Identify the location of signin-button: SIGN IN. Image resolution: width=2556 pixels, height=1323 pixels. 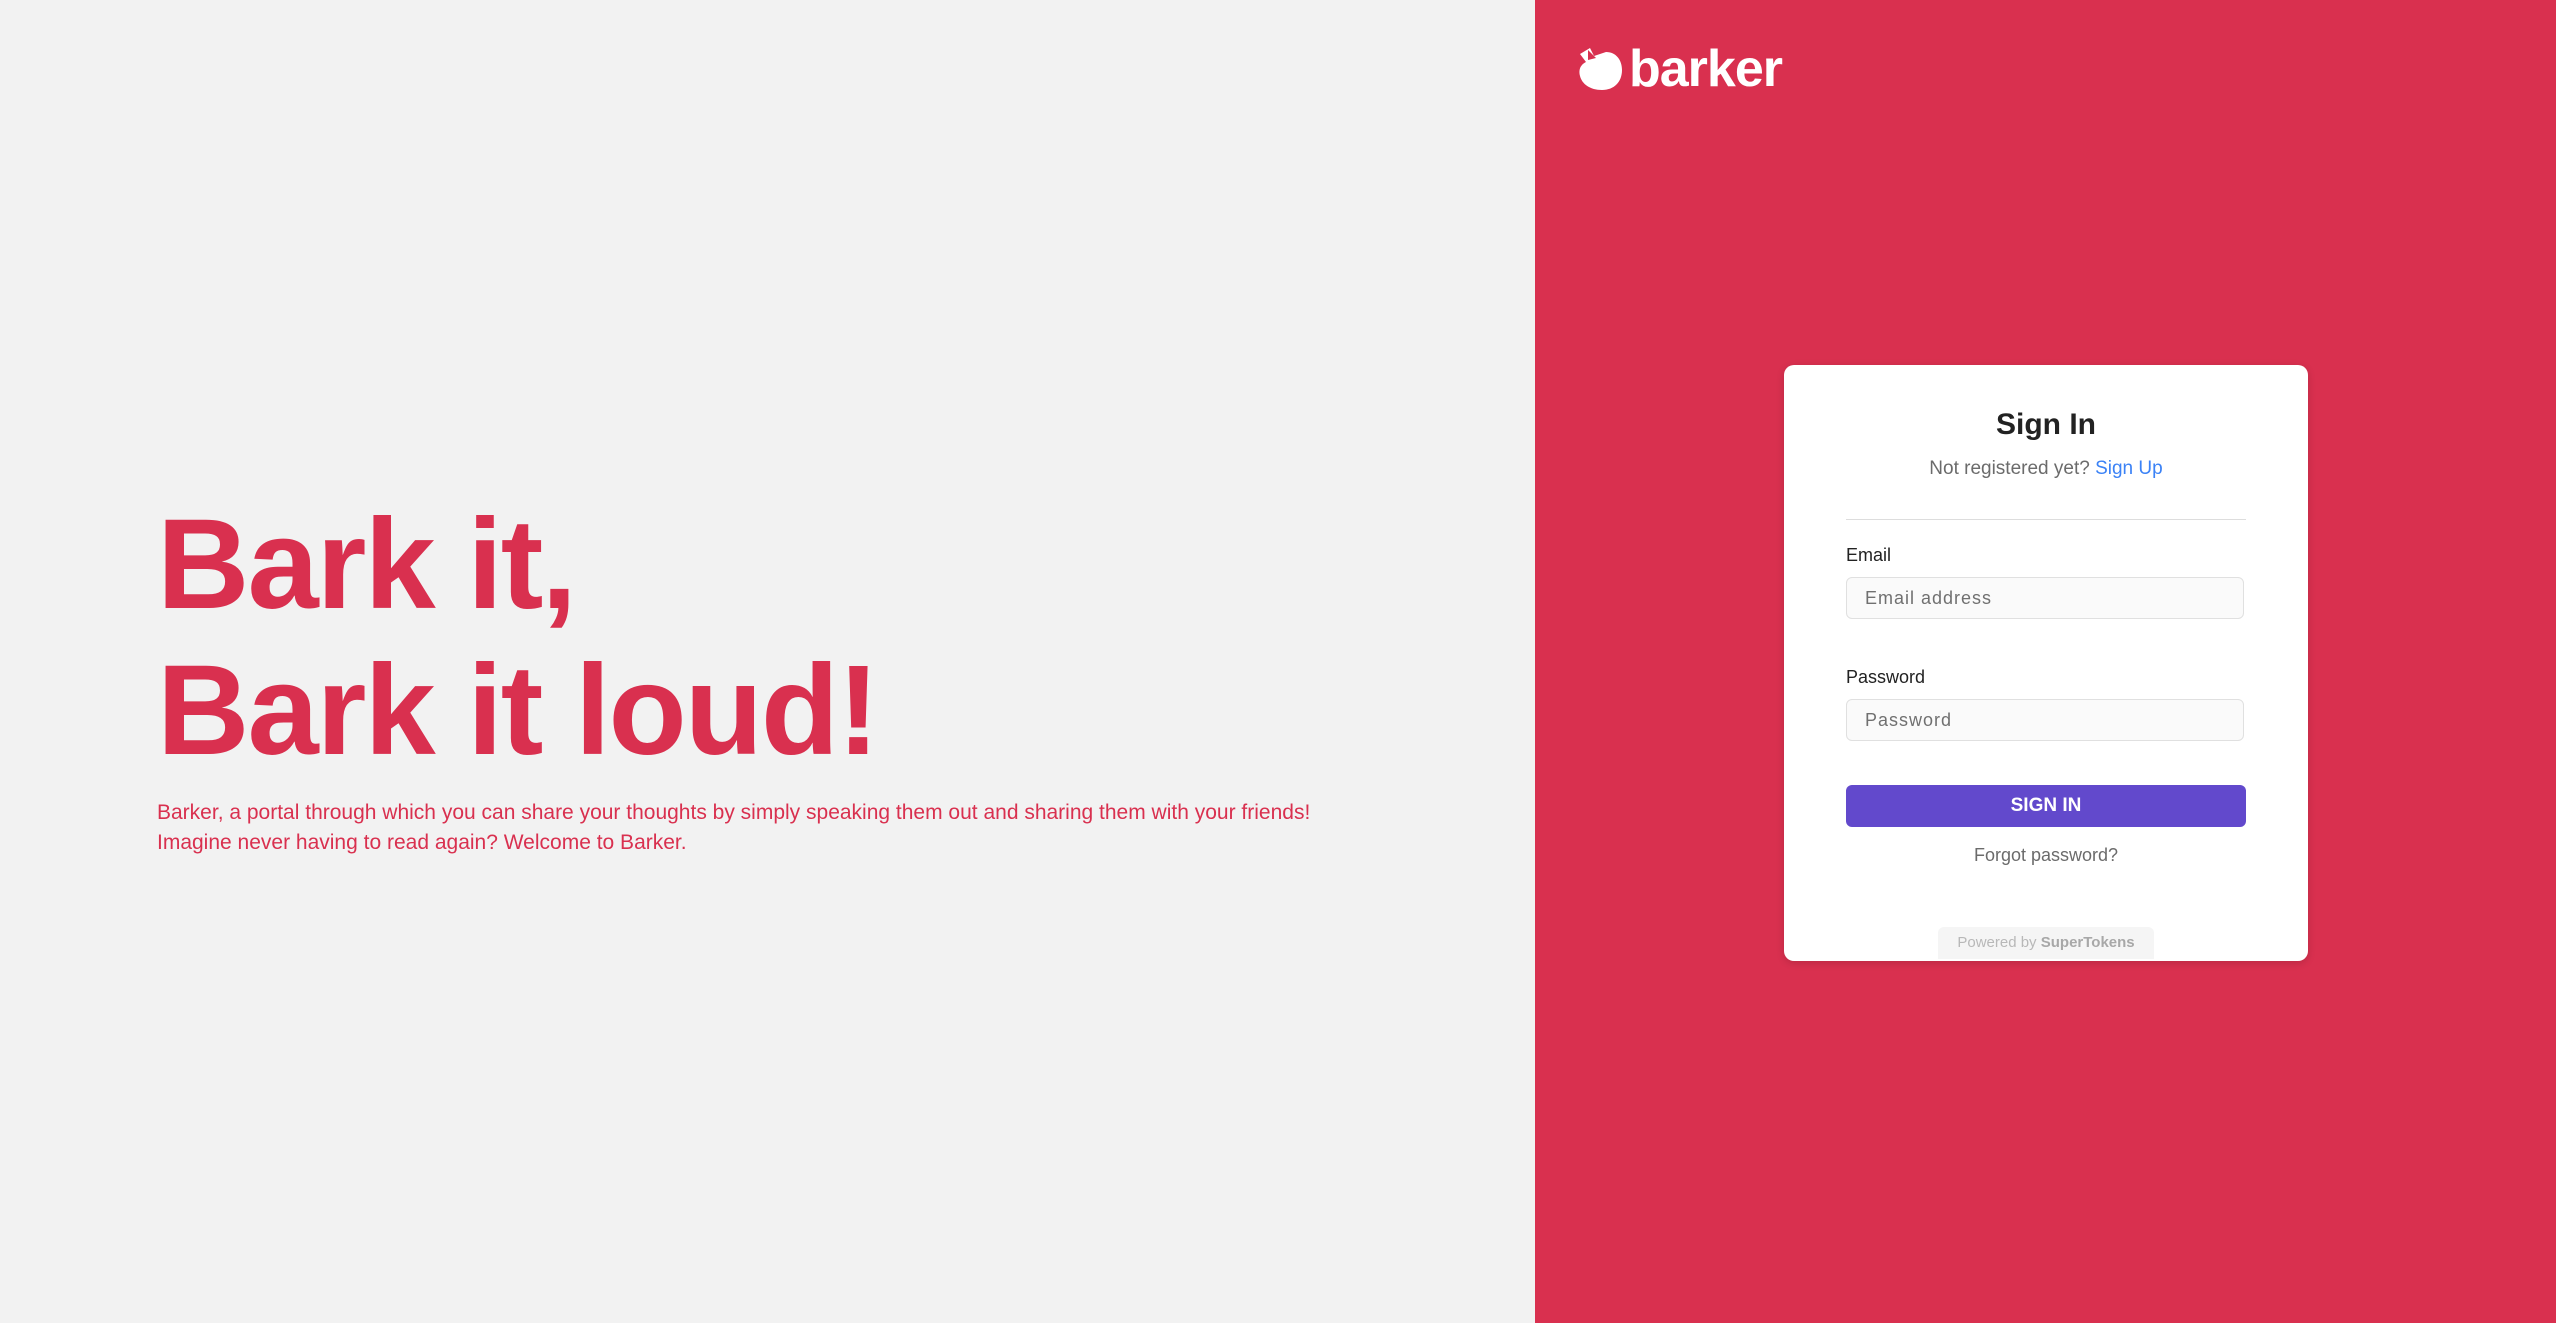
(2046, 806).